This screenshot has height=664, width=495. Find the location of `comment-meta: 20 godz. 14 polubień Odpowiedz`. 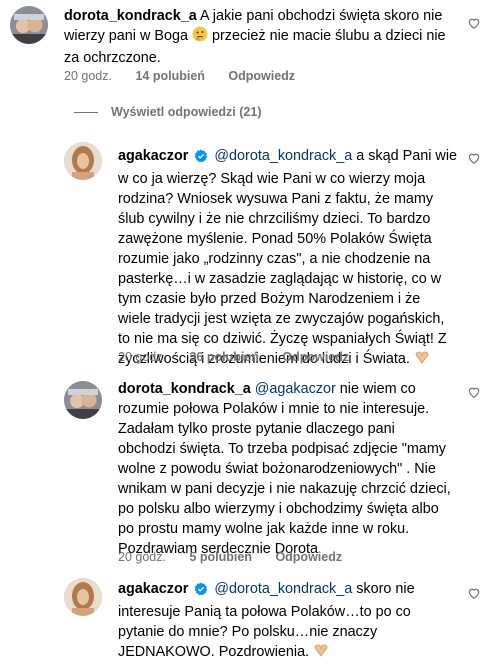

comment-meta: 20 godz. 14 polubień Odpowiedz is located at coordinates (189, 76).